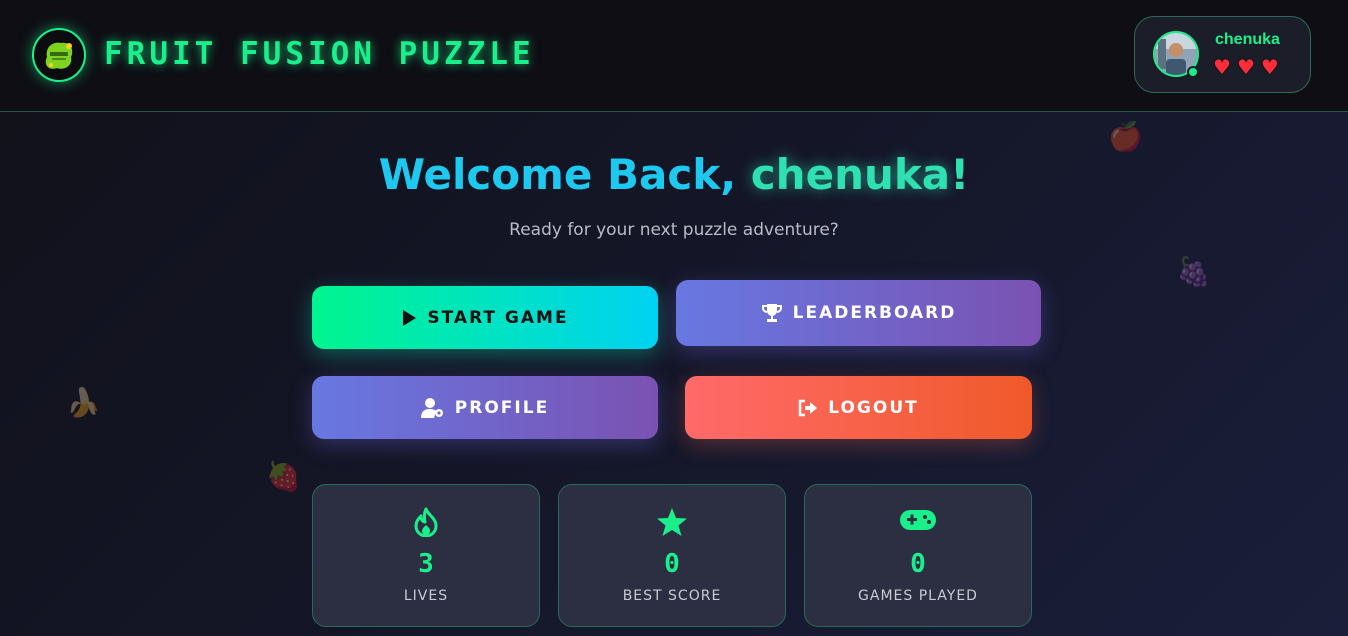  What do you see at coordinates (564, 174) in the screenshot?
I see `welcome-prefix: Welcome Back,` at bounding box center [564, 174].